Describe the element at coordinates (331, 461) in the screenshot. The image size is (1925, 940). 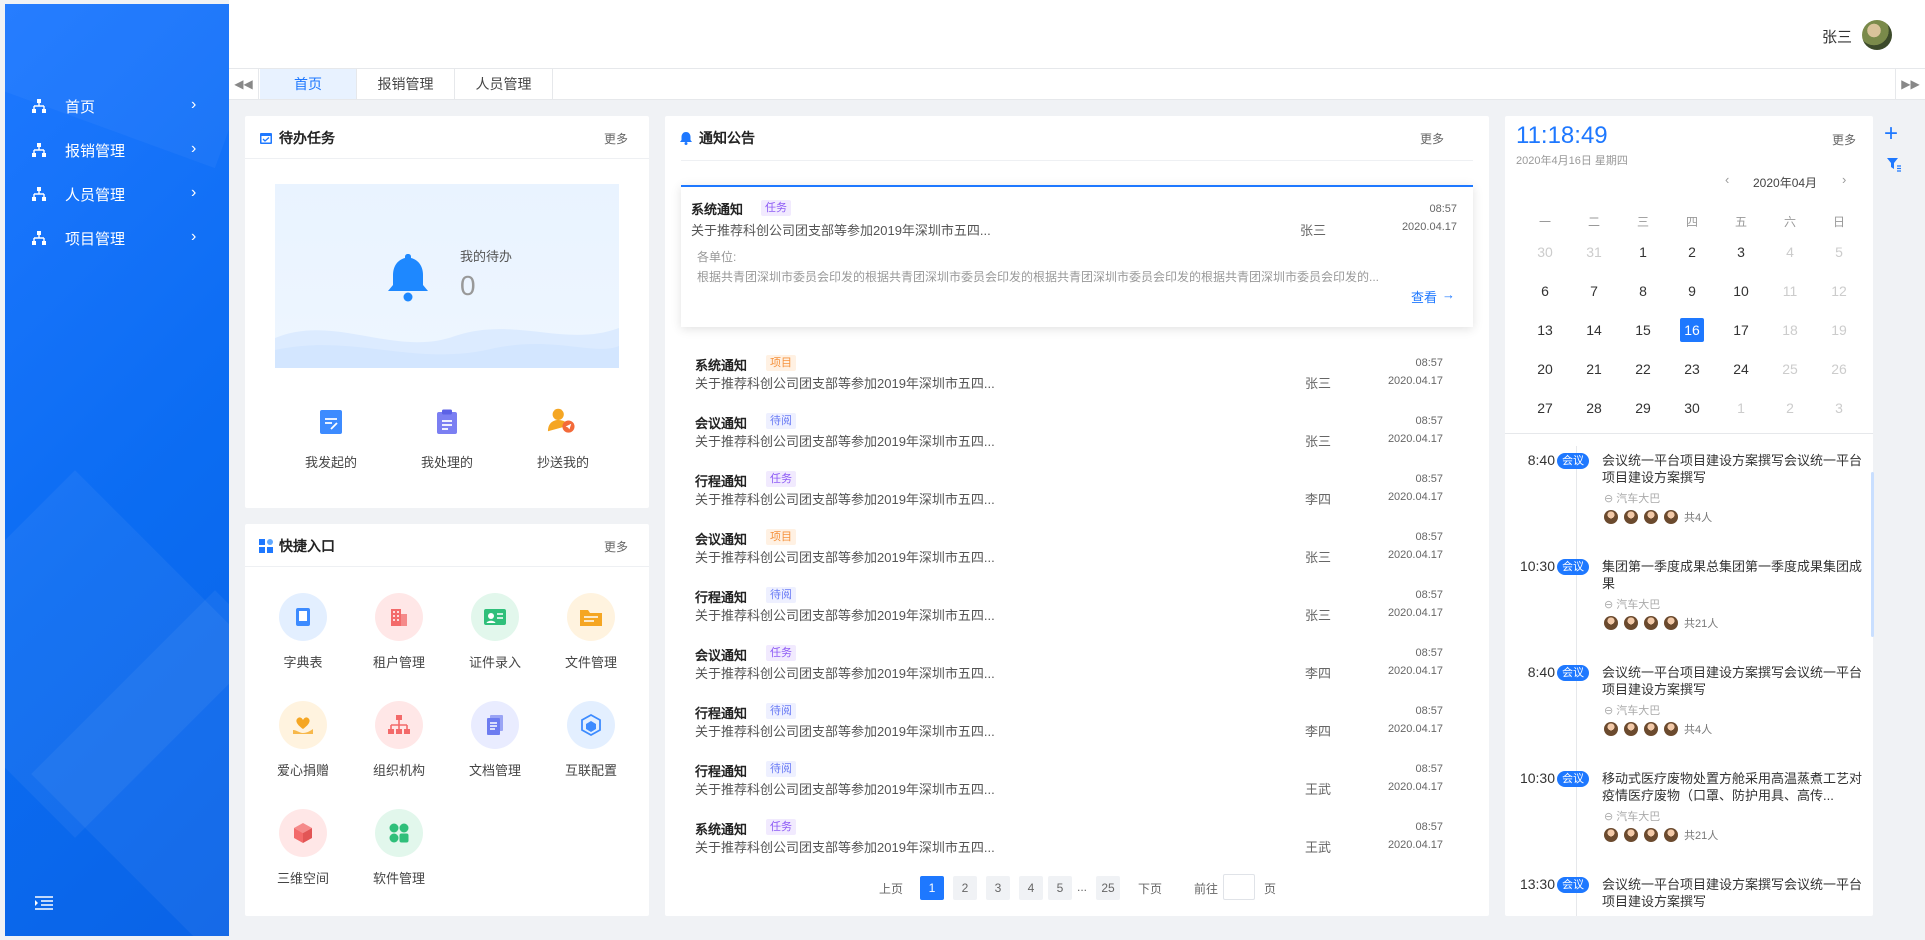
I see `action-initiated-label: 我发起的` at that location.